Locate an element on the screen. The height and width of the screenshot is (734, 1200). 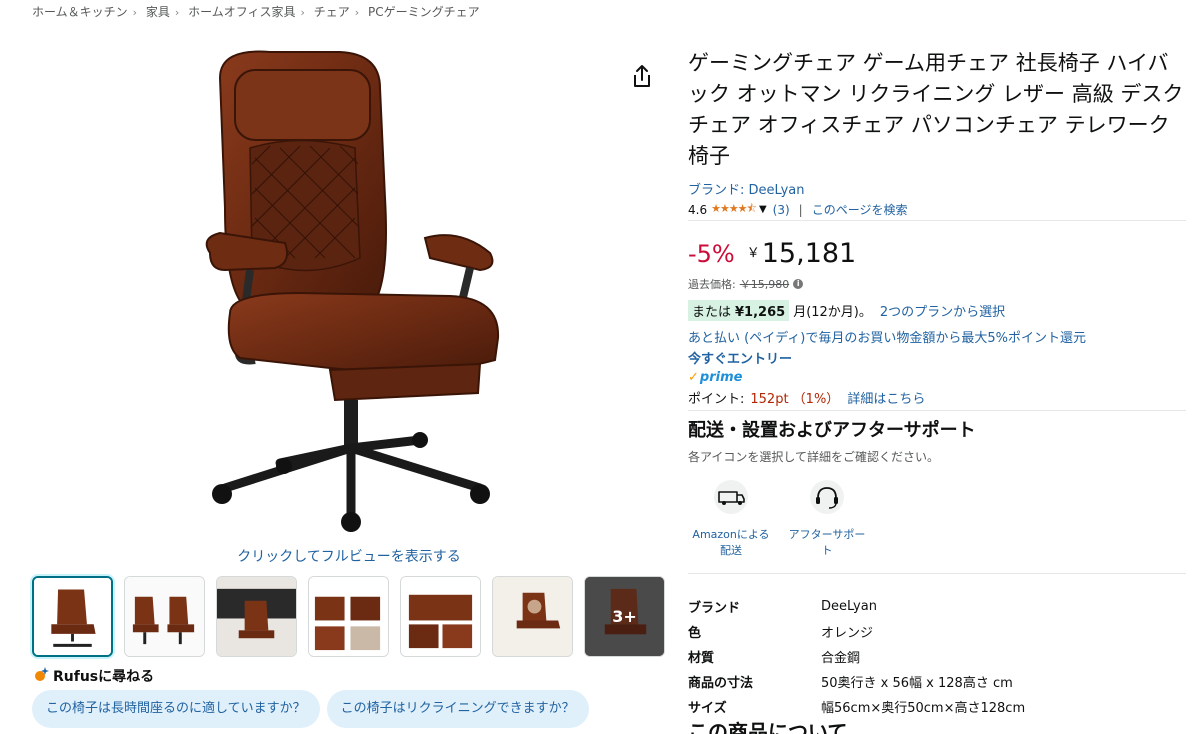
spec-value: 幅56cm×奥行50cm×高さ128cm is located at coordinates (923, 708).